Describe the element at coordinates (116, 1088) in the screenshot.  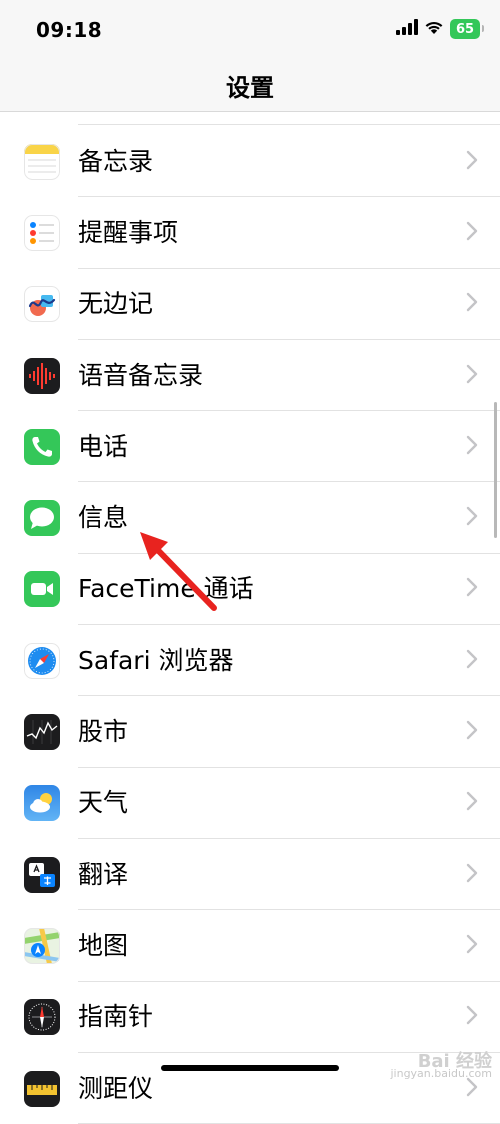
I see `settings-item-label: 测距仪` at that location.